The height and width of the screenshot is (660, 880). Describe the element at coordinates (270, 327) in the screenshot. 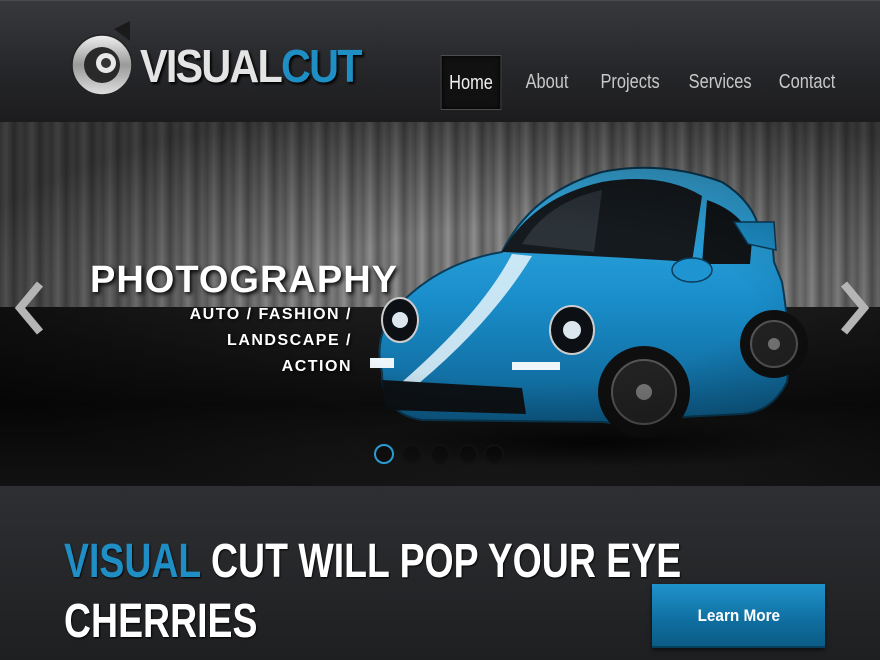

I see `slide-subtitle-line1: AUTO / FASHION / LANDSCAPE /` at that location.